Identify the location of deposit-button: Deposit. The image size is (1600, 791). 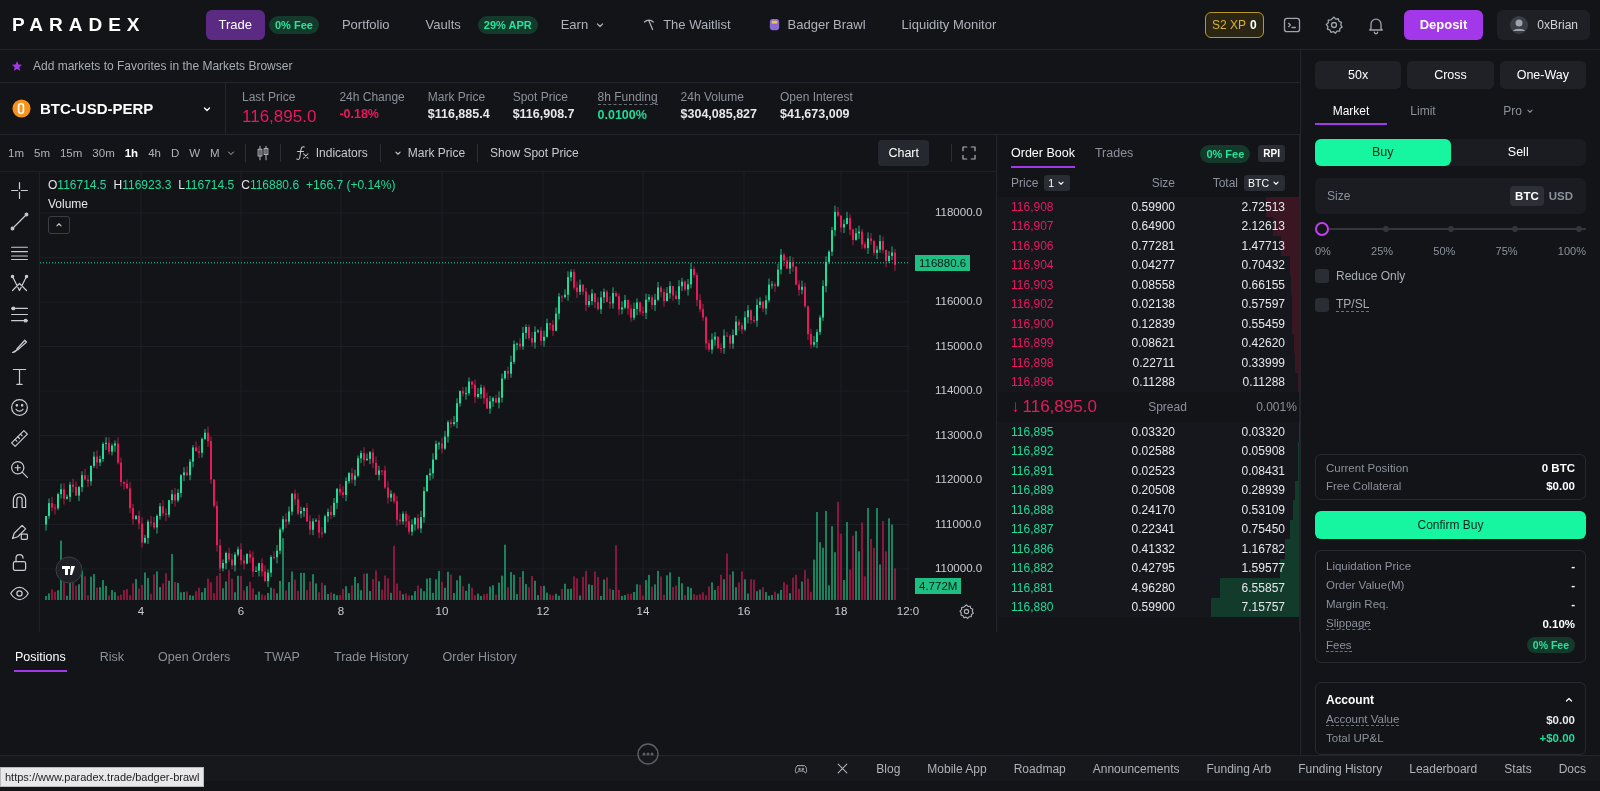
(1443, 24).